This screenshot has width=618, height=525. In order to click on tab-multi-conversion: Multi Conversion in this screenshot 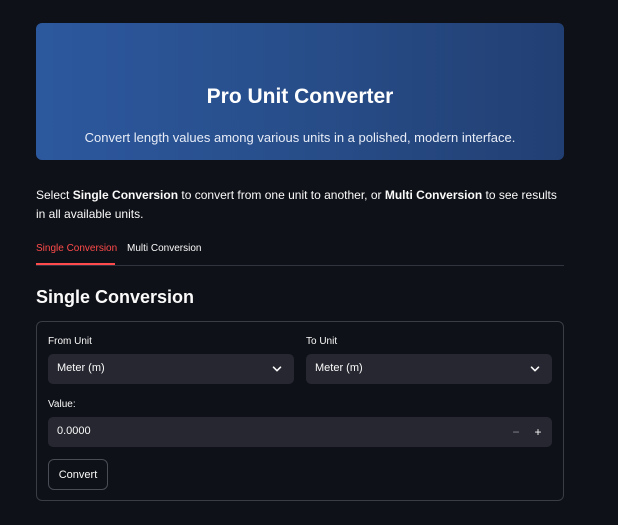, I will do `click(164, 248)`.